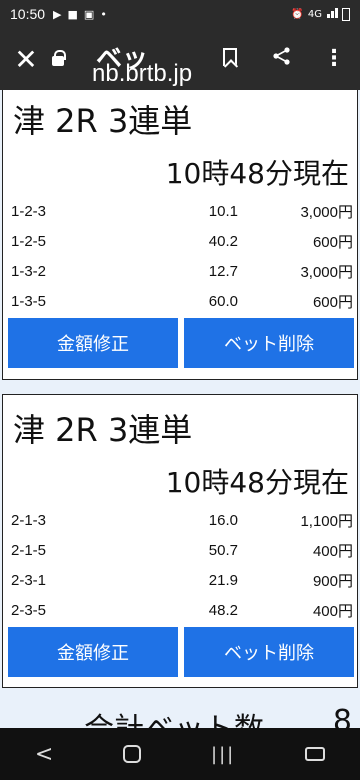  I want to click on odds: 60.0, so click(223, 301).